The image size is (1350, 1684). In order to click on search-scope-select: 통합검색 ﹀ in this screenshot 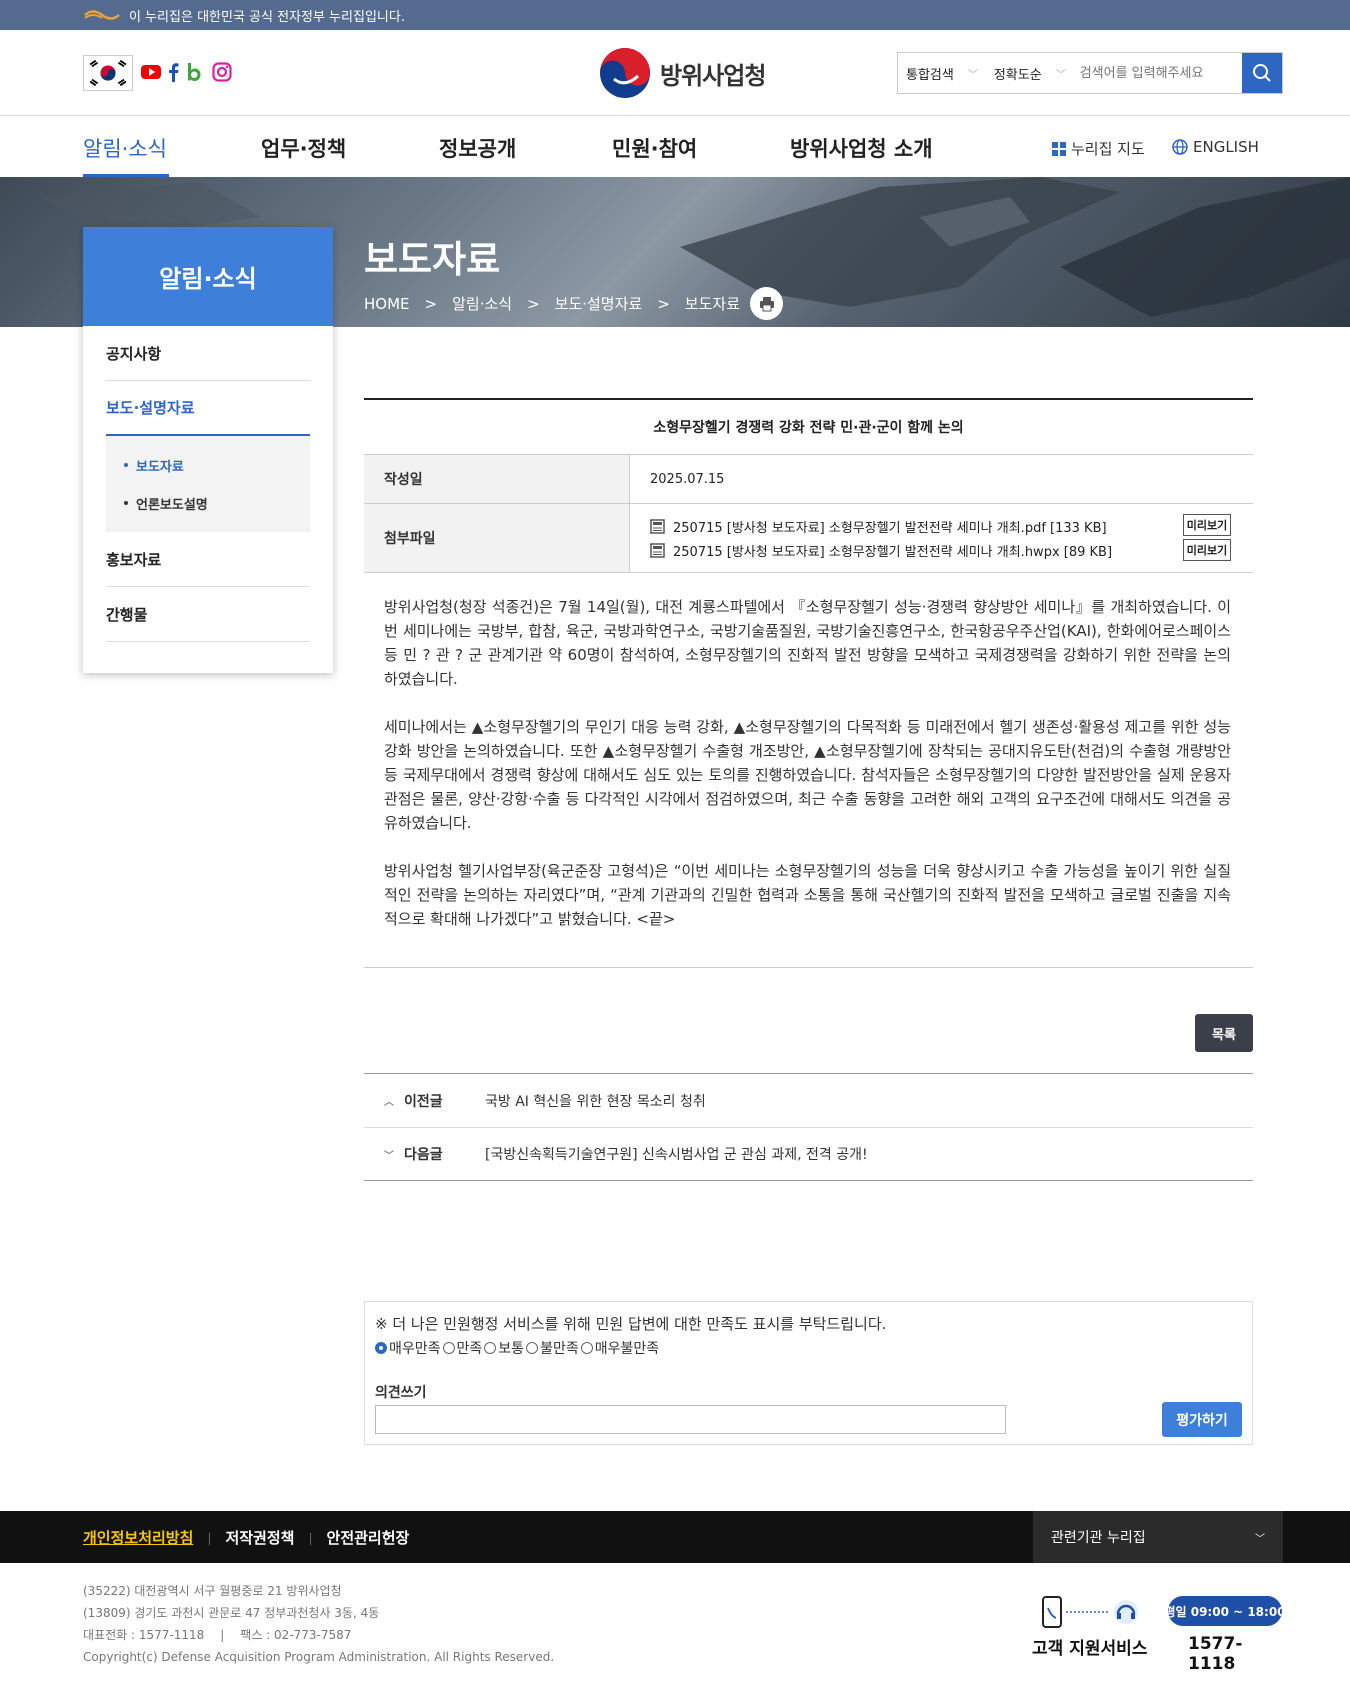, I will do `click(942, 73)`.